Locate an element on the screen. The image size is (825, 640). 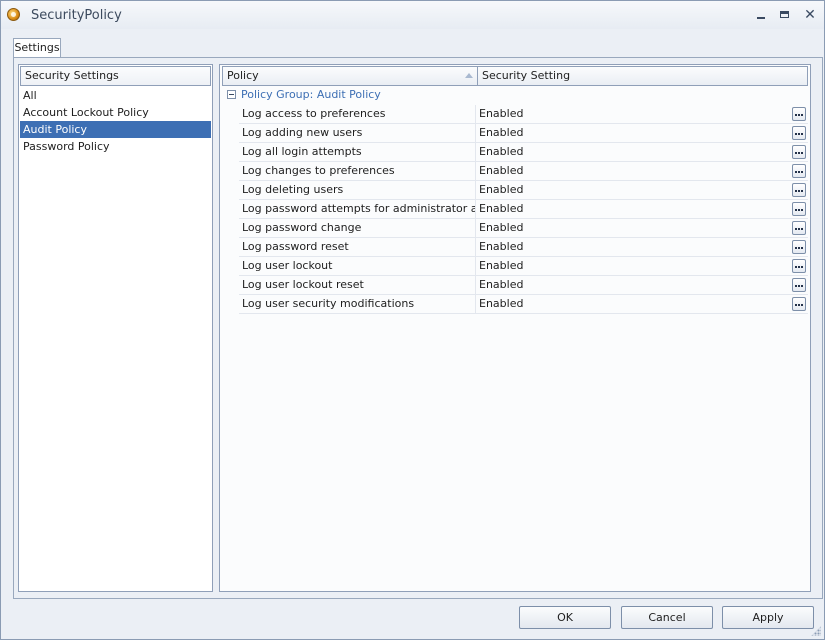
minimize-button is located at coordinates (761, 15).